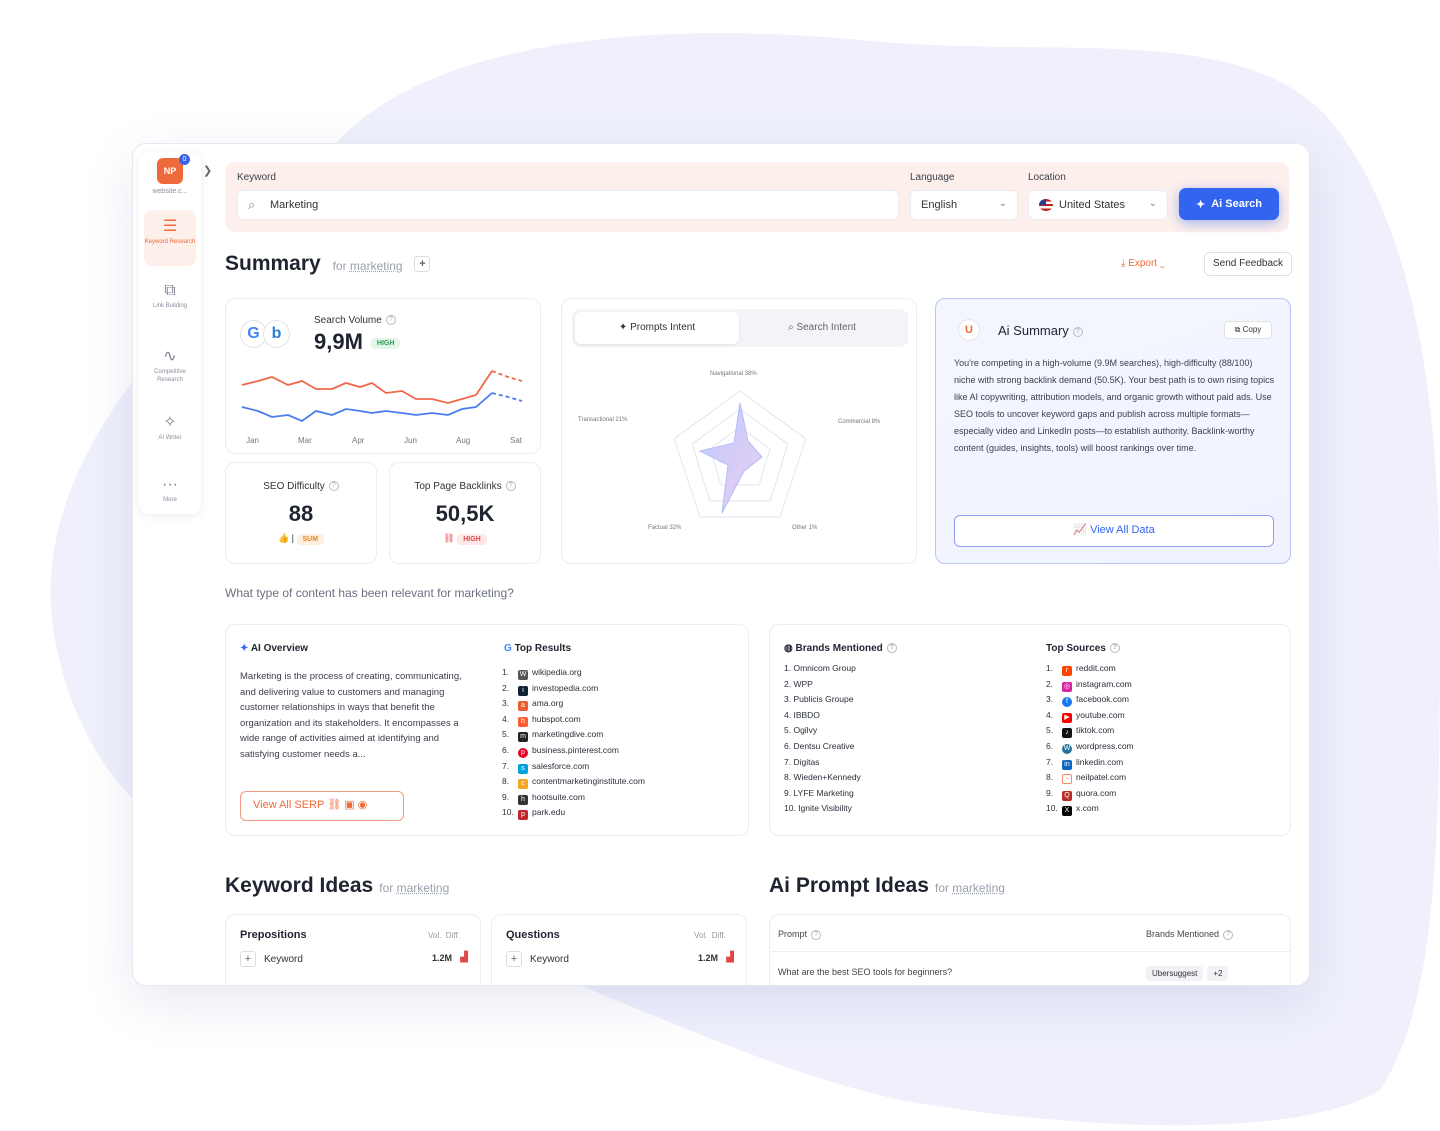 This screenshot has height=1131, width=1440. Describe the element at coordinates (170, 422) in the screenshot. I see `ai-writer-icon: ✧` at that location.